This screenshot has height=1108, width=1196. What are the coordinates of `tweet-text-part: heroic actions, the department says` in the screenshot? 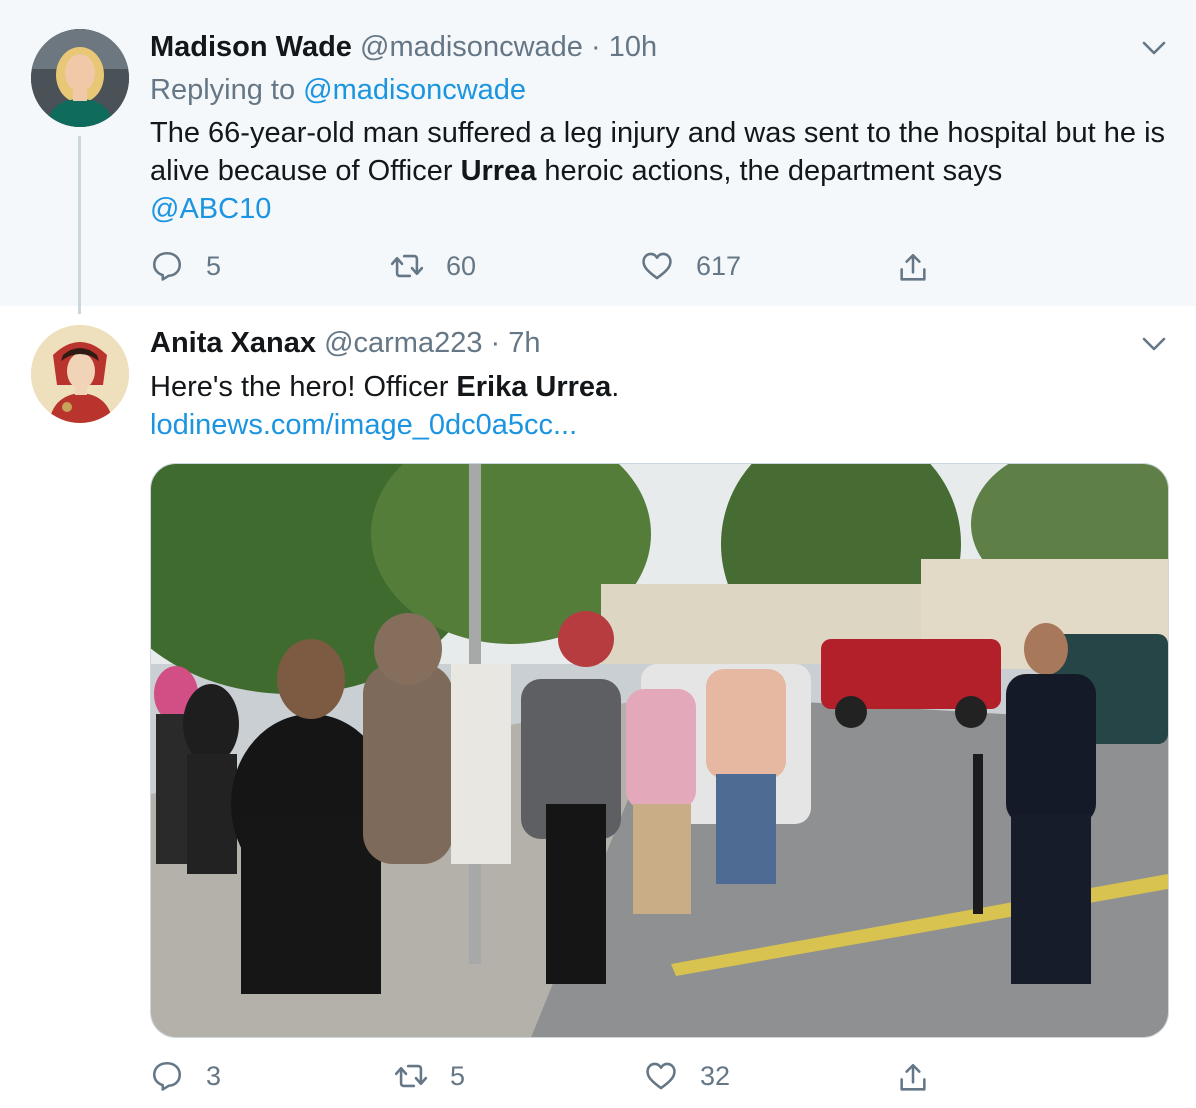 It's located at (769, 171).